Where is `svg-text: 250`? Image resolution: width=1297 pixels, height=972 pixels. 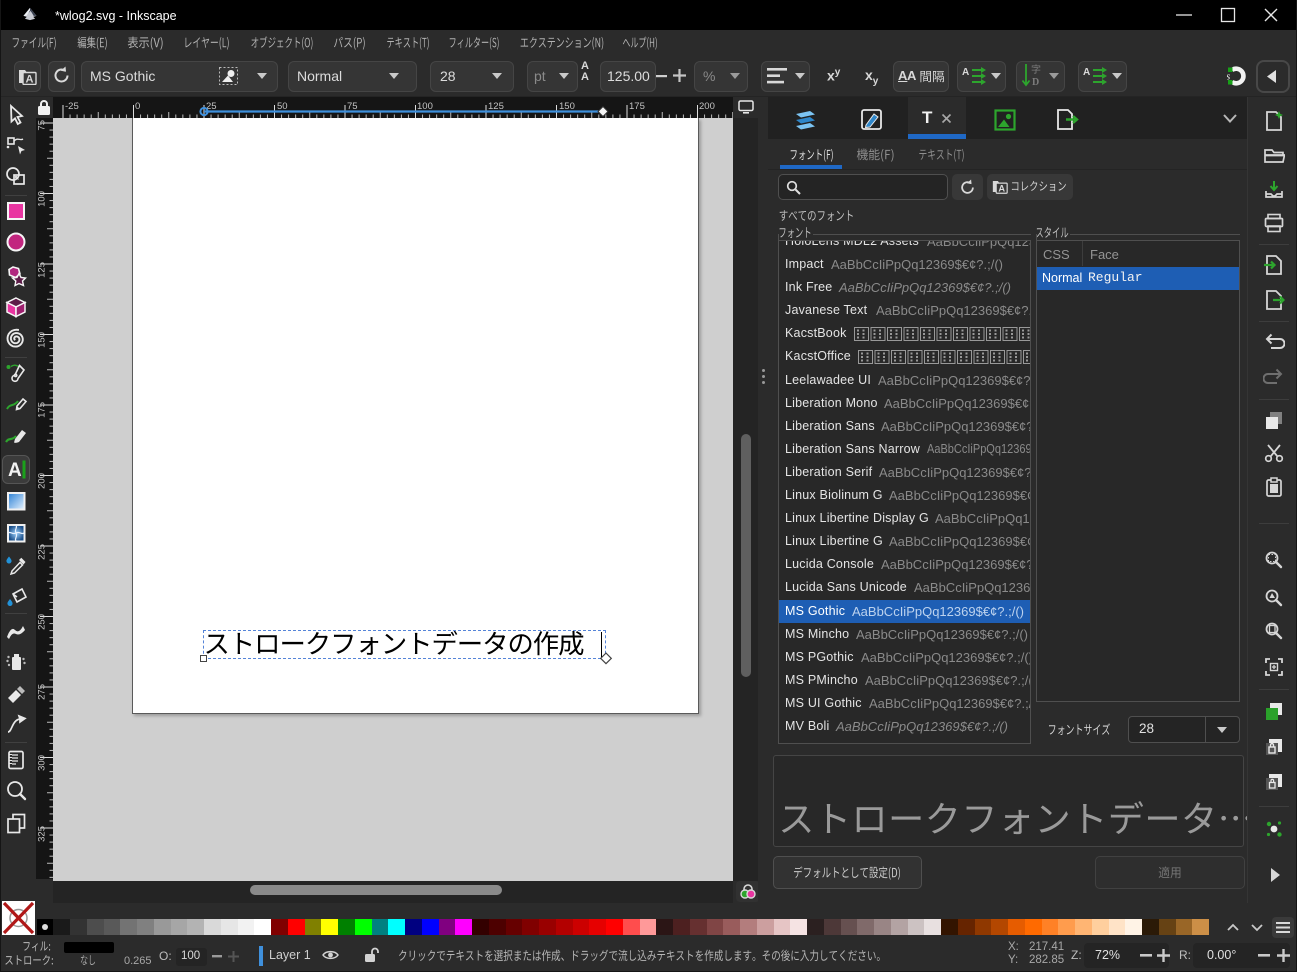 svg-text: 250 is located at coordinates (42, 622).